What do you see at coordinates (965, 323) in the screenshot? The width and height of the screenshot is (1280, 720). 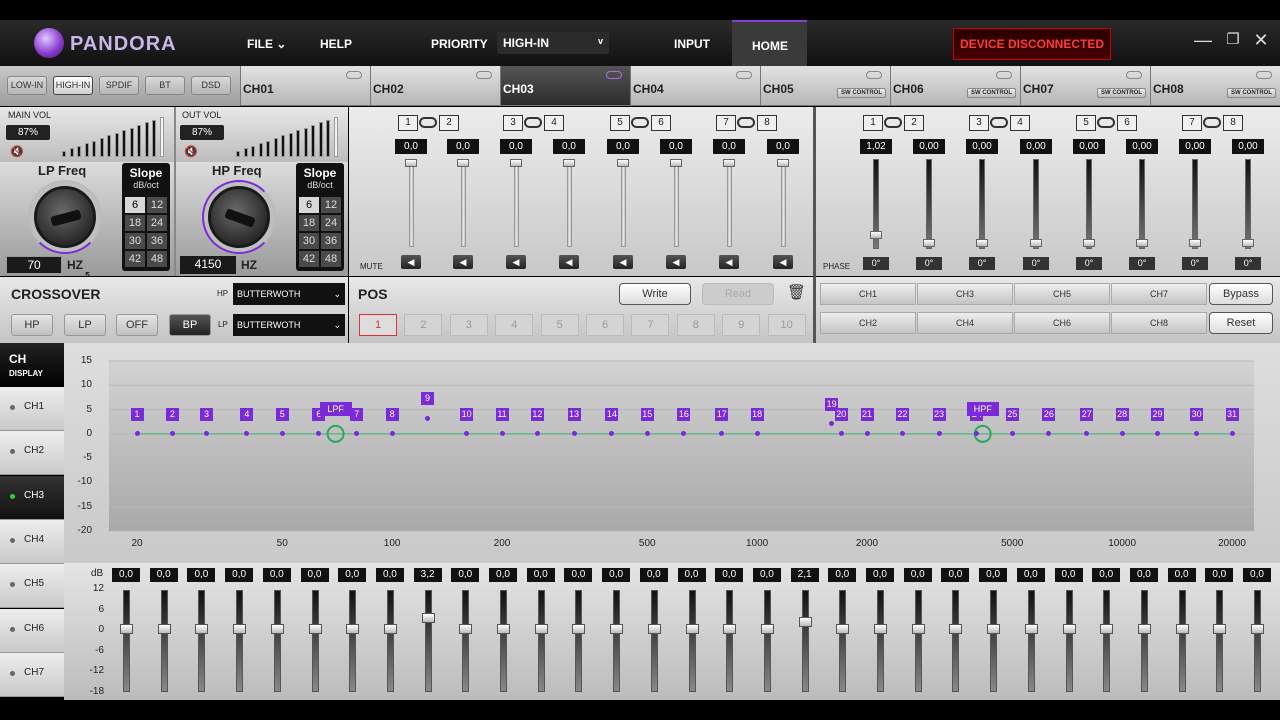 I see `copy-ch4-button: CH4` at bounding box center [965, 323].